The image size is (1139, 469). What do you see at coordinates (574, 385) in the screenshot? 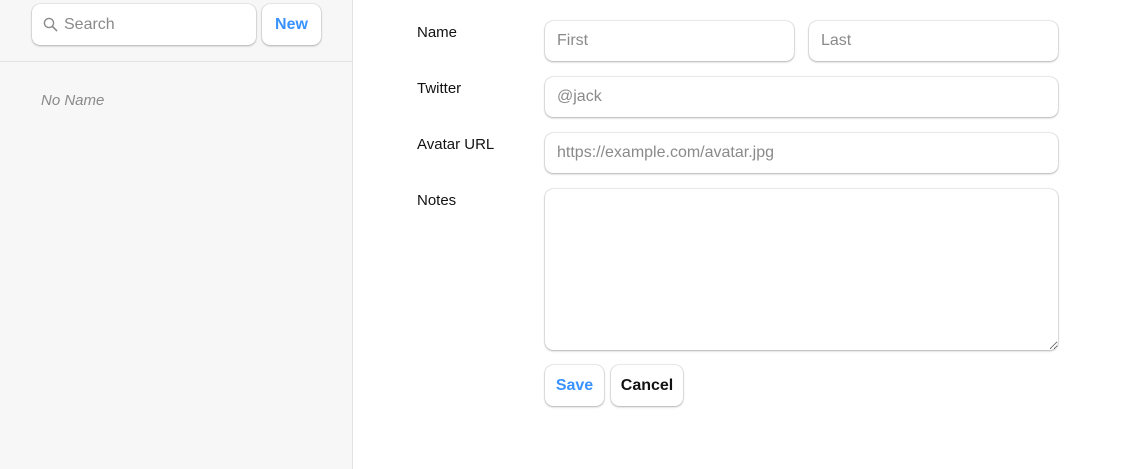
I see `save-button: Save` at bounding box center [574, 385].